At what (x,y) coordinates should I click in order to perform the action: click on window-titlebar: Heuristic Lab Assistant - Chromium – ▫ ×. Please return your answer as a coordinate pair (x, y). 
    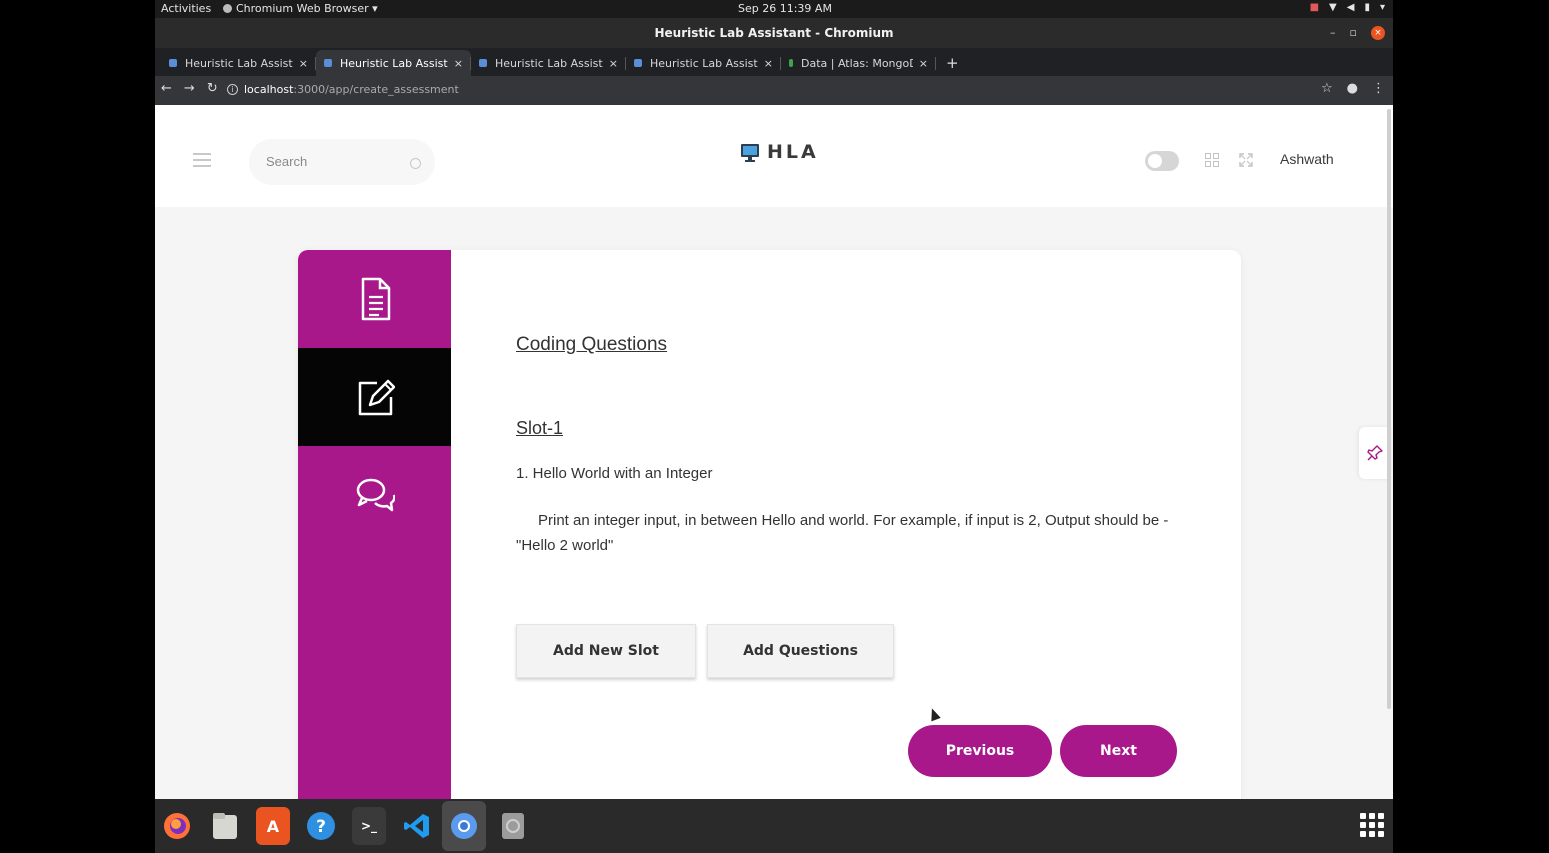
    Looking at the image, I should click on (774, 33).